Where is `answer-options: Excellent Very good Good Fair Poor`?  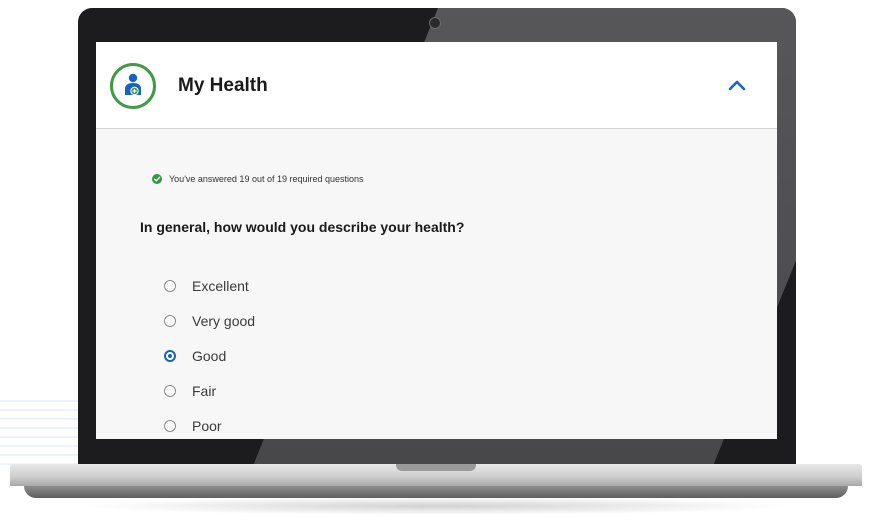 answer-options: Excellent Very good Good Fair Poor is located at coordinates (209, 353).